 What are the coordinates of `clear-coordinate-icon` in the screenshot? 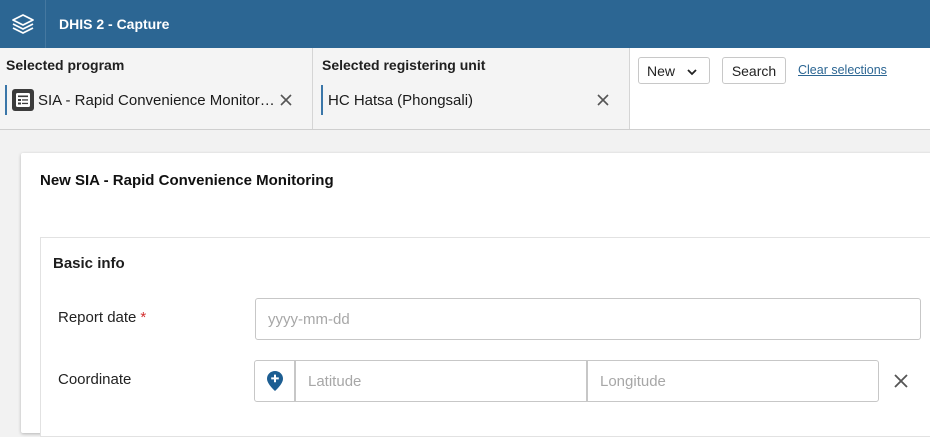 It's located at (901, 381).